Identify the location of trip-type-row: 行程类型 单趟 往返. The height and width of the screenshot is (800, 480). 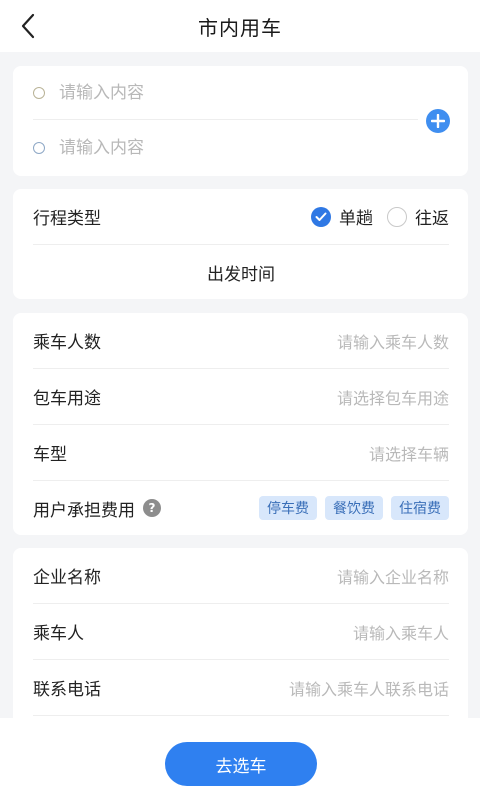
(241, 217).